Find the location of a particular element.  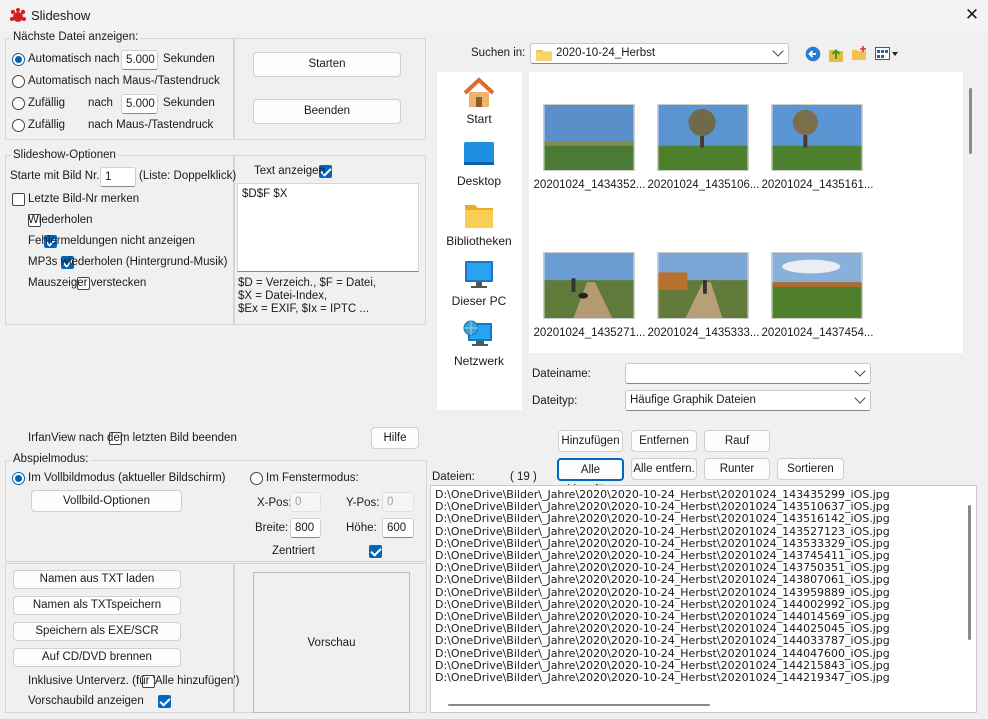

close-icon: ✕ is located at coordinates (972, 15).